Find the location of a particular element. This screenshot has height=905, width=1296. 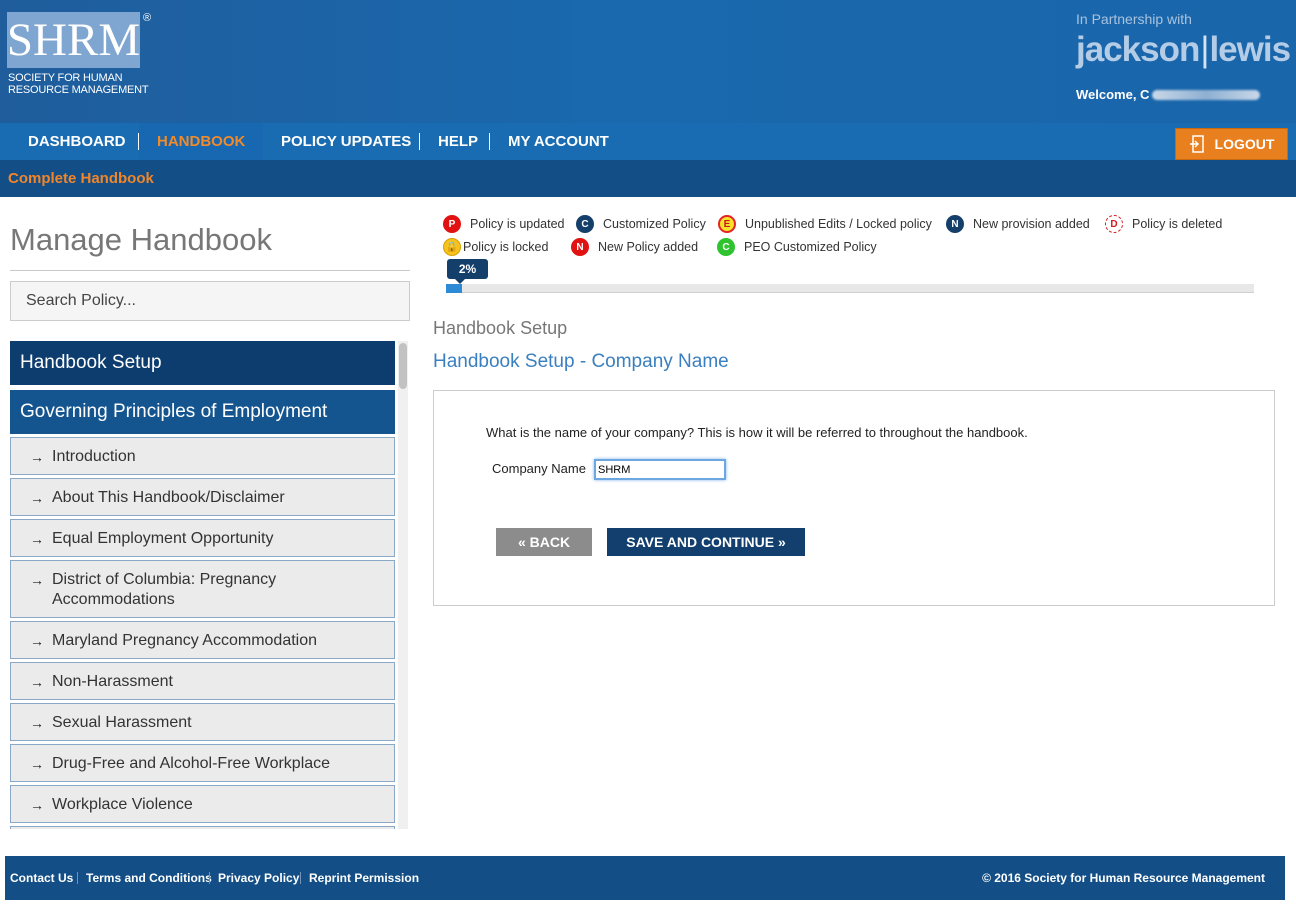

policy-item-sexual-harassment: → Sexual Harassment is located at coordinates (202, 722).